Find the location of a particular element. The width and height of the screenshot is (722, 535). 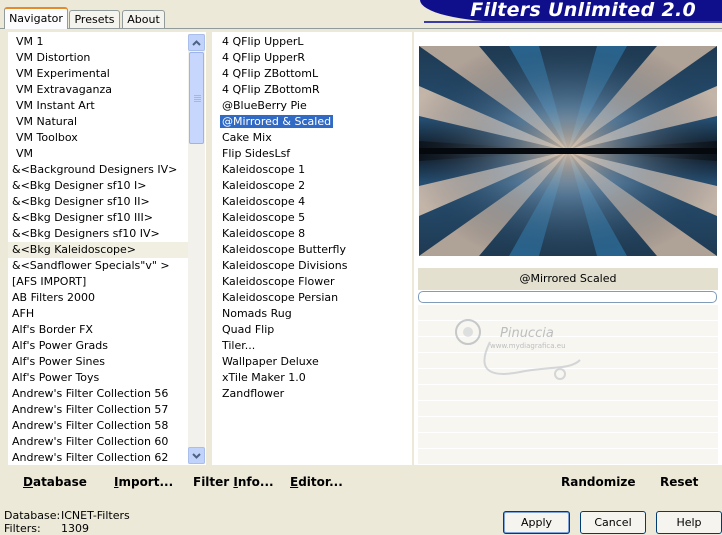

tab-about: About is located at coordinates (143, 19).